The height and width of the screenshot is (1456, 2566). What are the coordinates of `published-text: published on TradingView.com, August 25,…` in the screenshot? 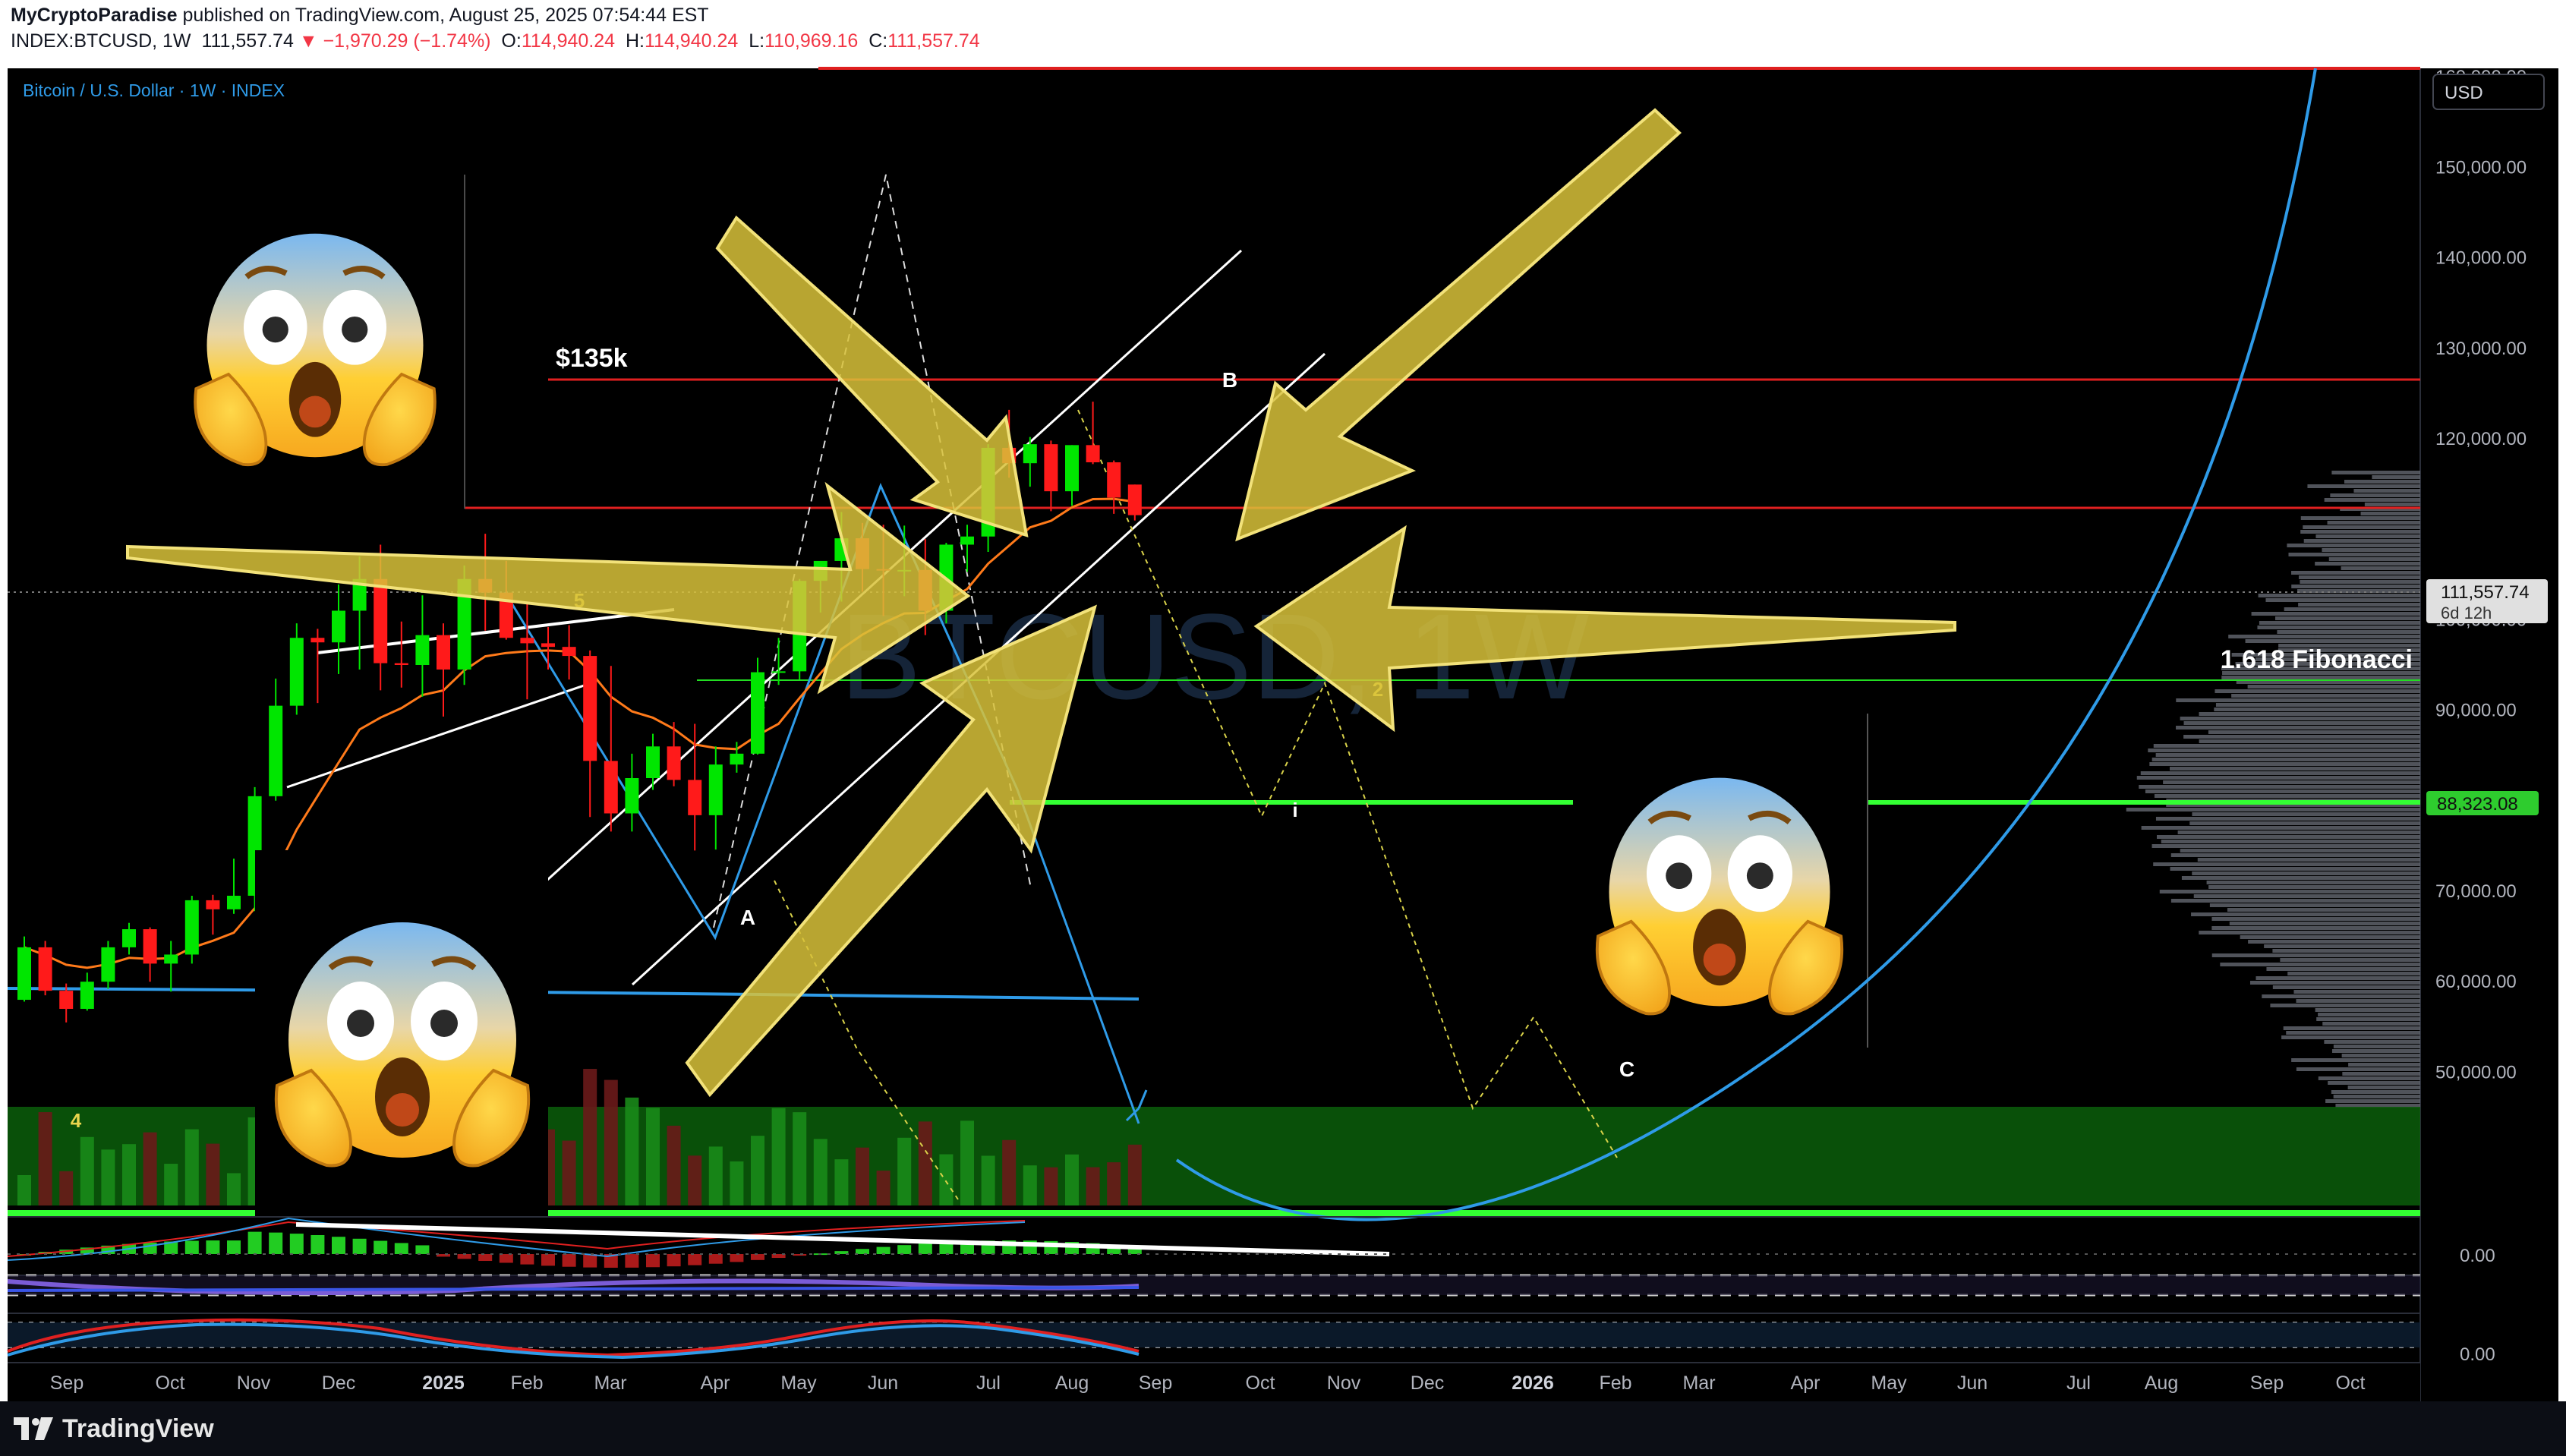 It's located at (446, 15).